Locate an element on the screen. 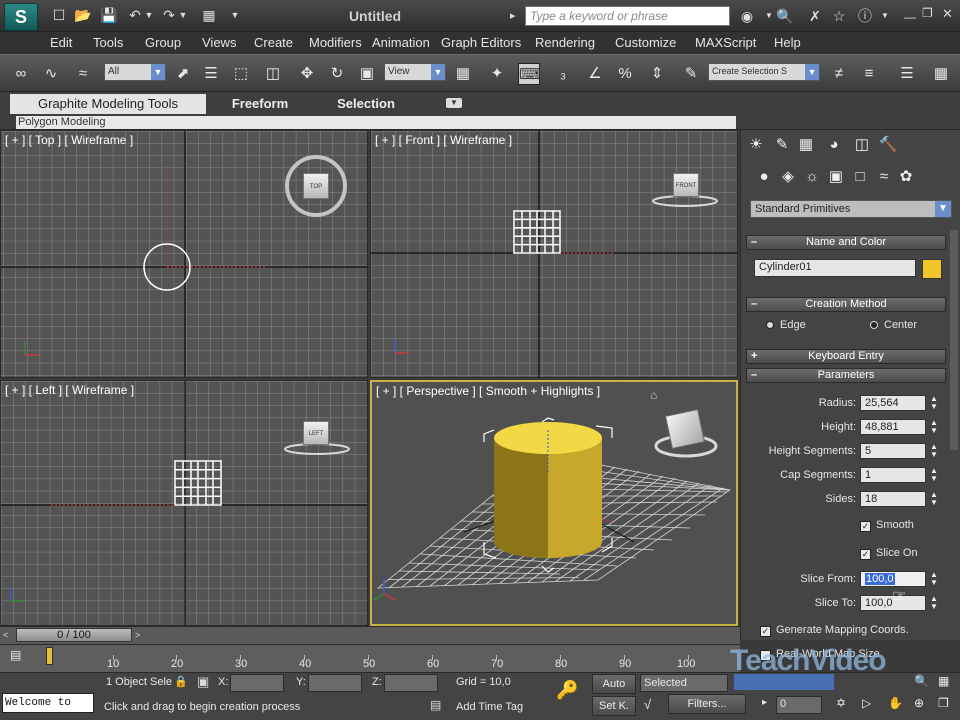 The image size is (960, 720). tab-graphite-modeling-tools: Graphite Modeling Tools is located at coordinates (108, 104).